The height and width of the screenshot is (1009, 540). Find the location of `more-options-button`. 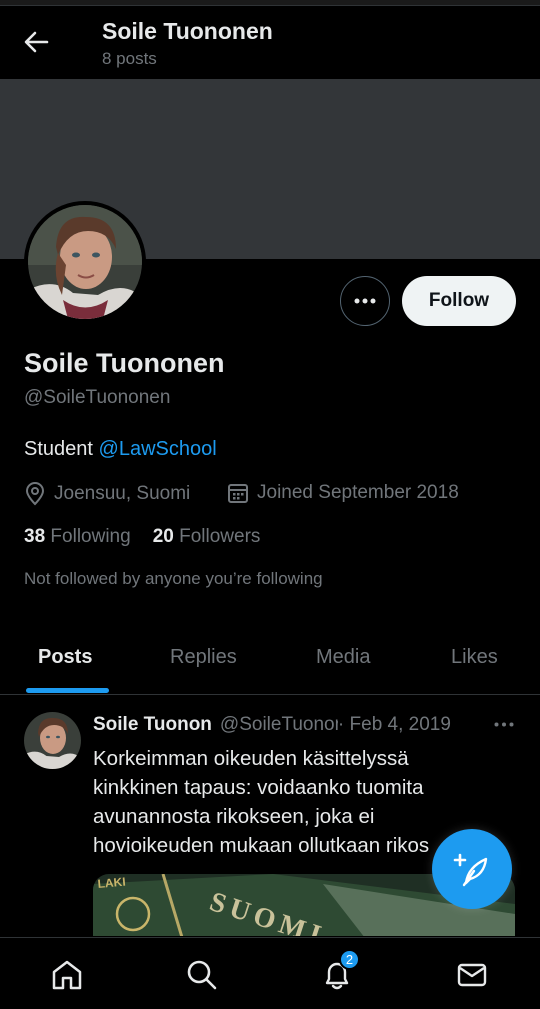

more-options-button is located at coordinates (365, 301).